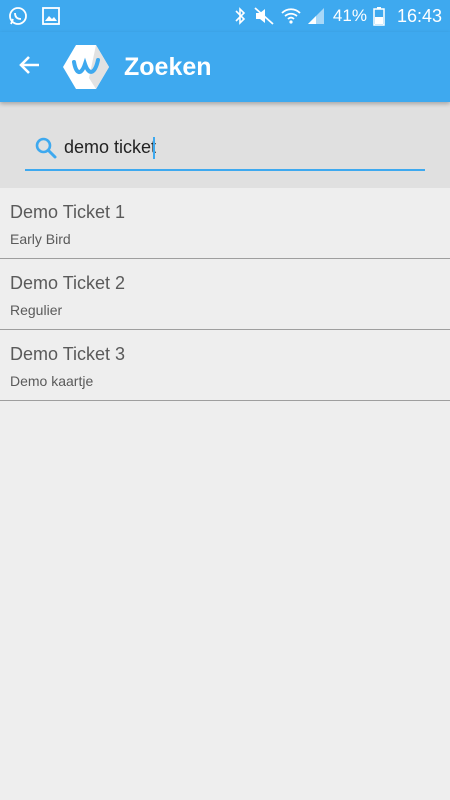 Image resolution: width=450 pixels, height=800 pixels. Describe the element at coordinates (52, 381) in the screenshot. I see `result-subtitle: Demo kaartje` at that location.